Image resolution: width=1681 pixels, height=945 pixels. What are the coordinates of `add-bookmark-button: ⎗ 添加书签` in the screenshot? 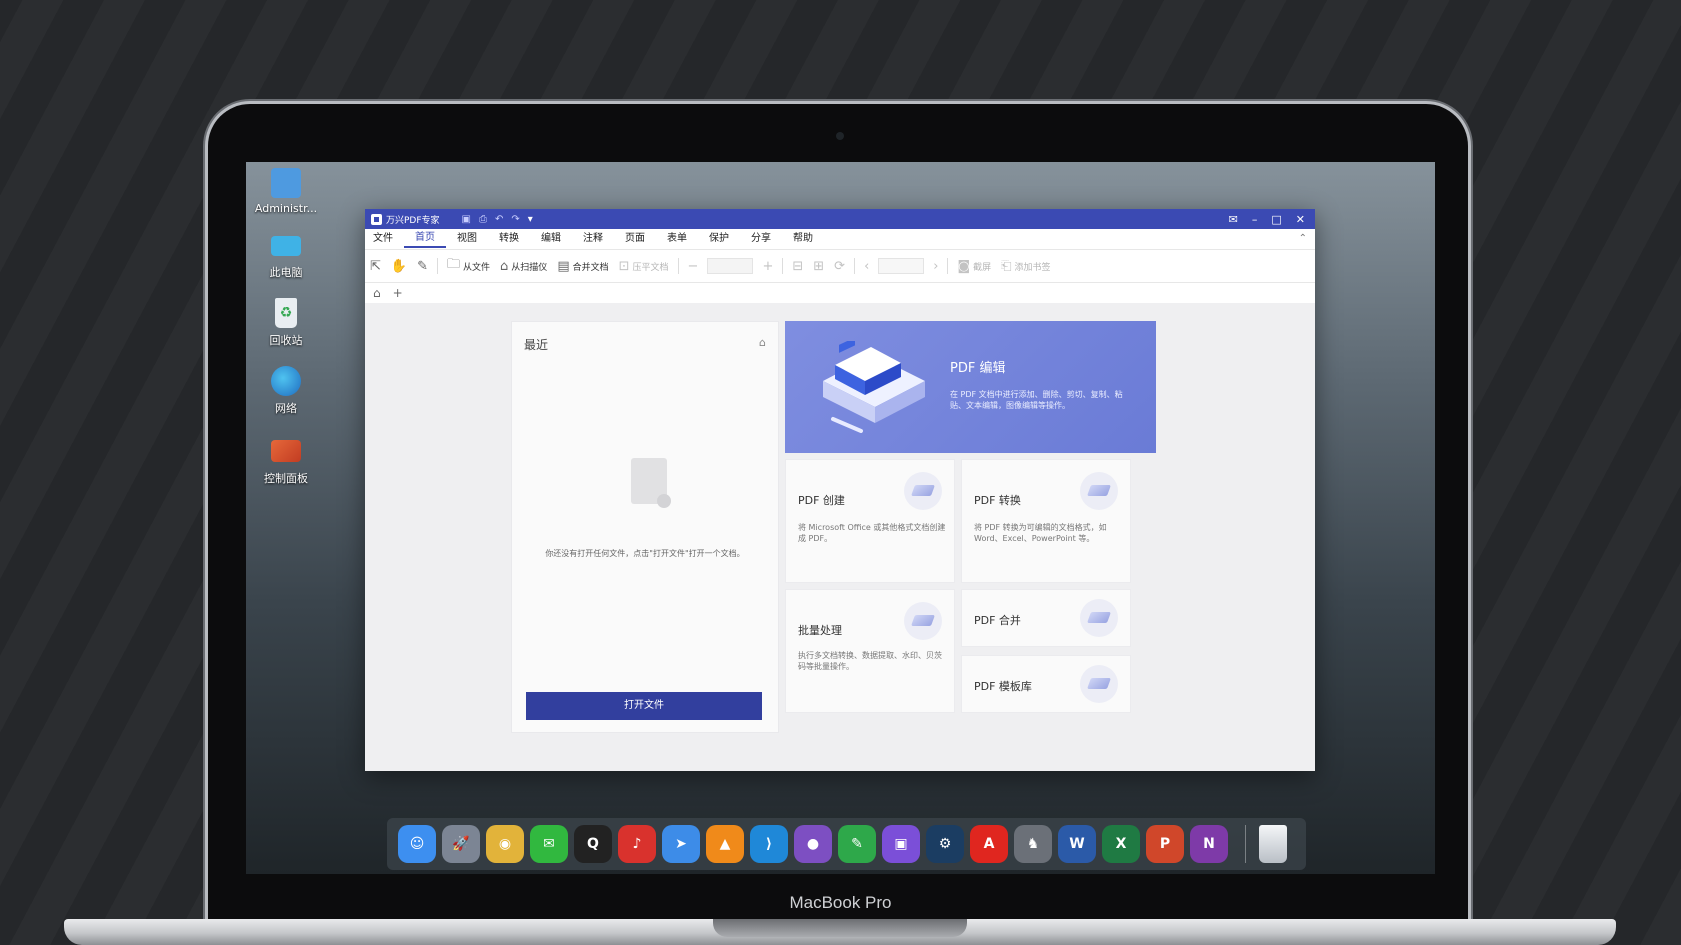 It's located at (1025, 266).